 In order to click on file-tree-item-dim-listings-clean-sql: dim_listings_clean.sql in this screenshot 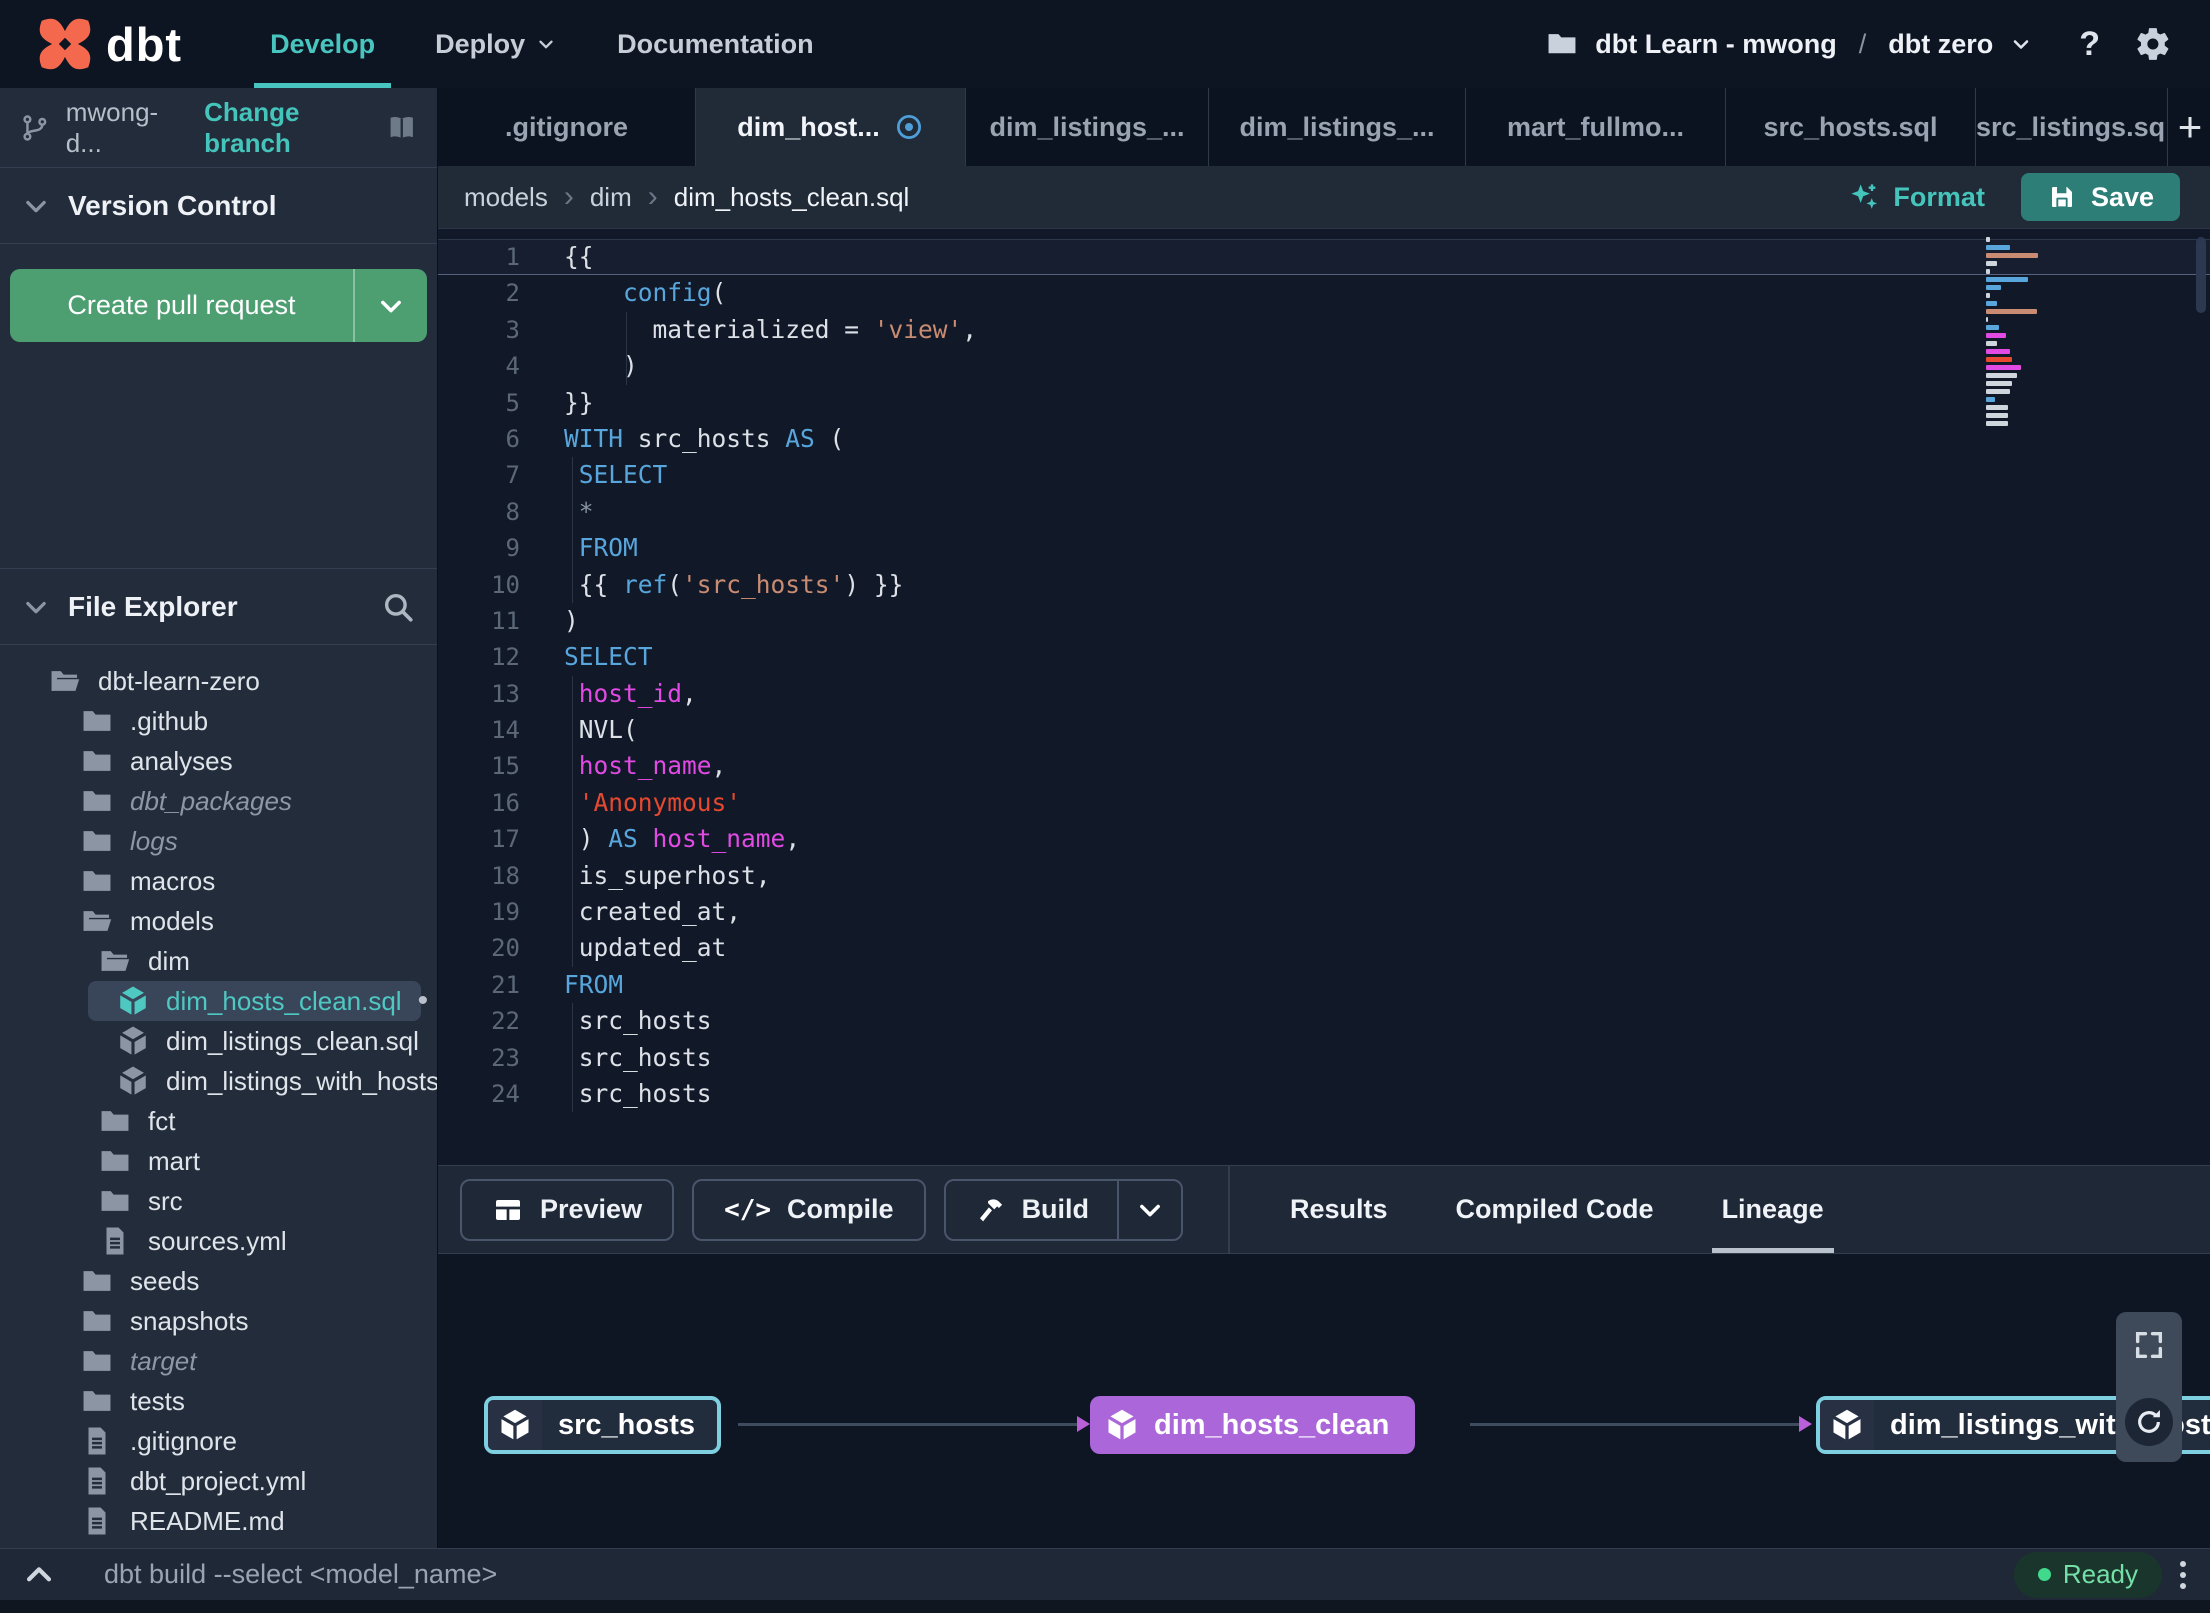, I will do `click(218, 1041)`.